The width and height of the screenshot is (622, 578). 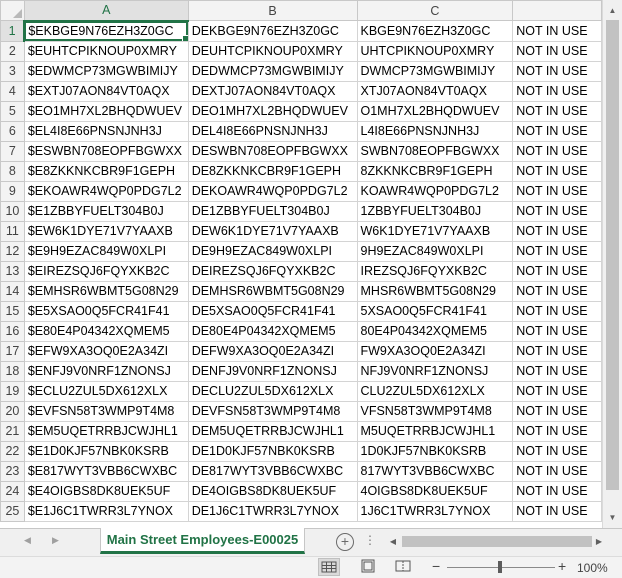 What do you see at coordinates (13, 31) in the screenshot?
I see `row-header: 1` at bounding box center [13, 31].